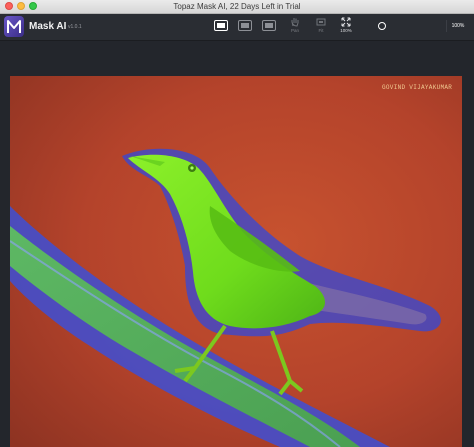 The image size is (474, 447). I want to click on expand-arrows-icon, so click(346, 22).